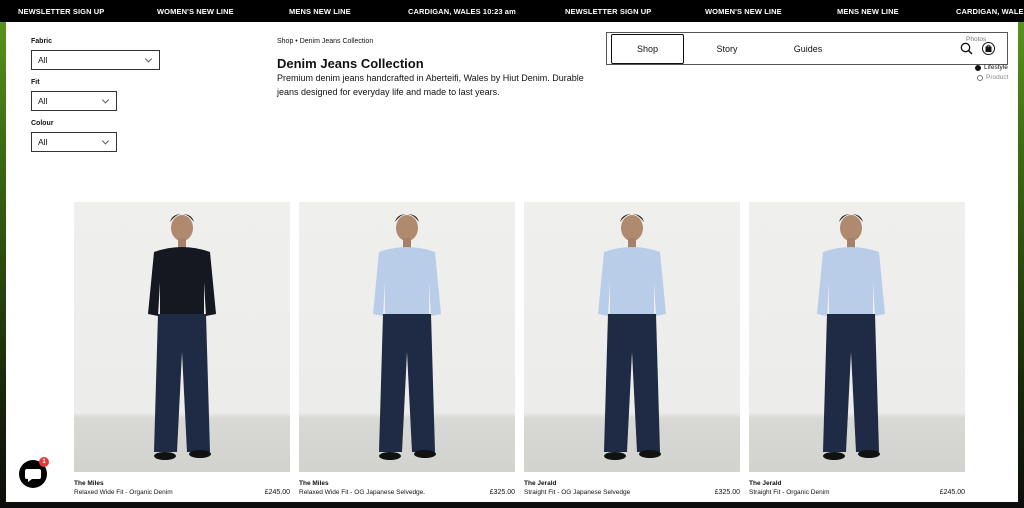 This screenshot has width=1024, height=508. I want to click on fit-filter-label: Fit, so click(35, 82).